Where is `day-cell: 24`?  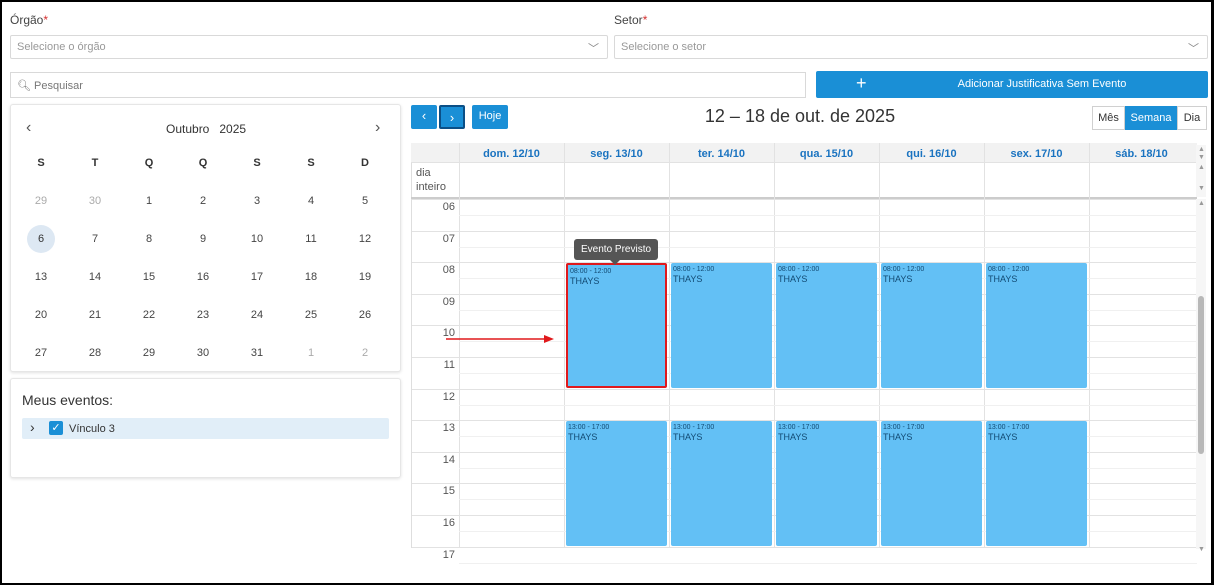
day-cell: 24 is located at coordinates (257, 315).